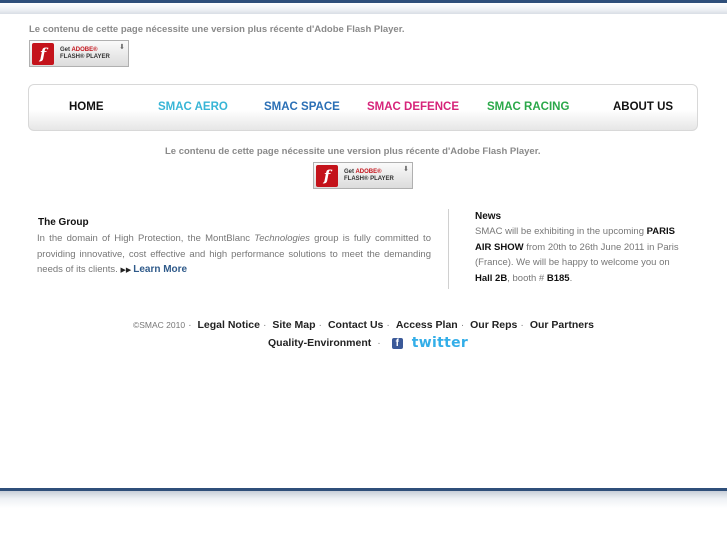  I want to click on top-header-bar, so click(363, 7).